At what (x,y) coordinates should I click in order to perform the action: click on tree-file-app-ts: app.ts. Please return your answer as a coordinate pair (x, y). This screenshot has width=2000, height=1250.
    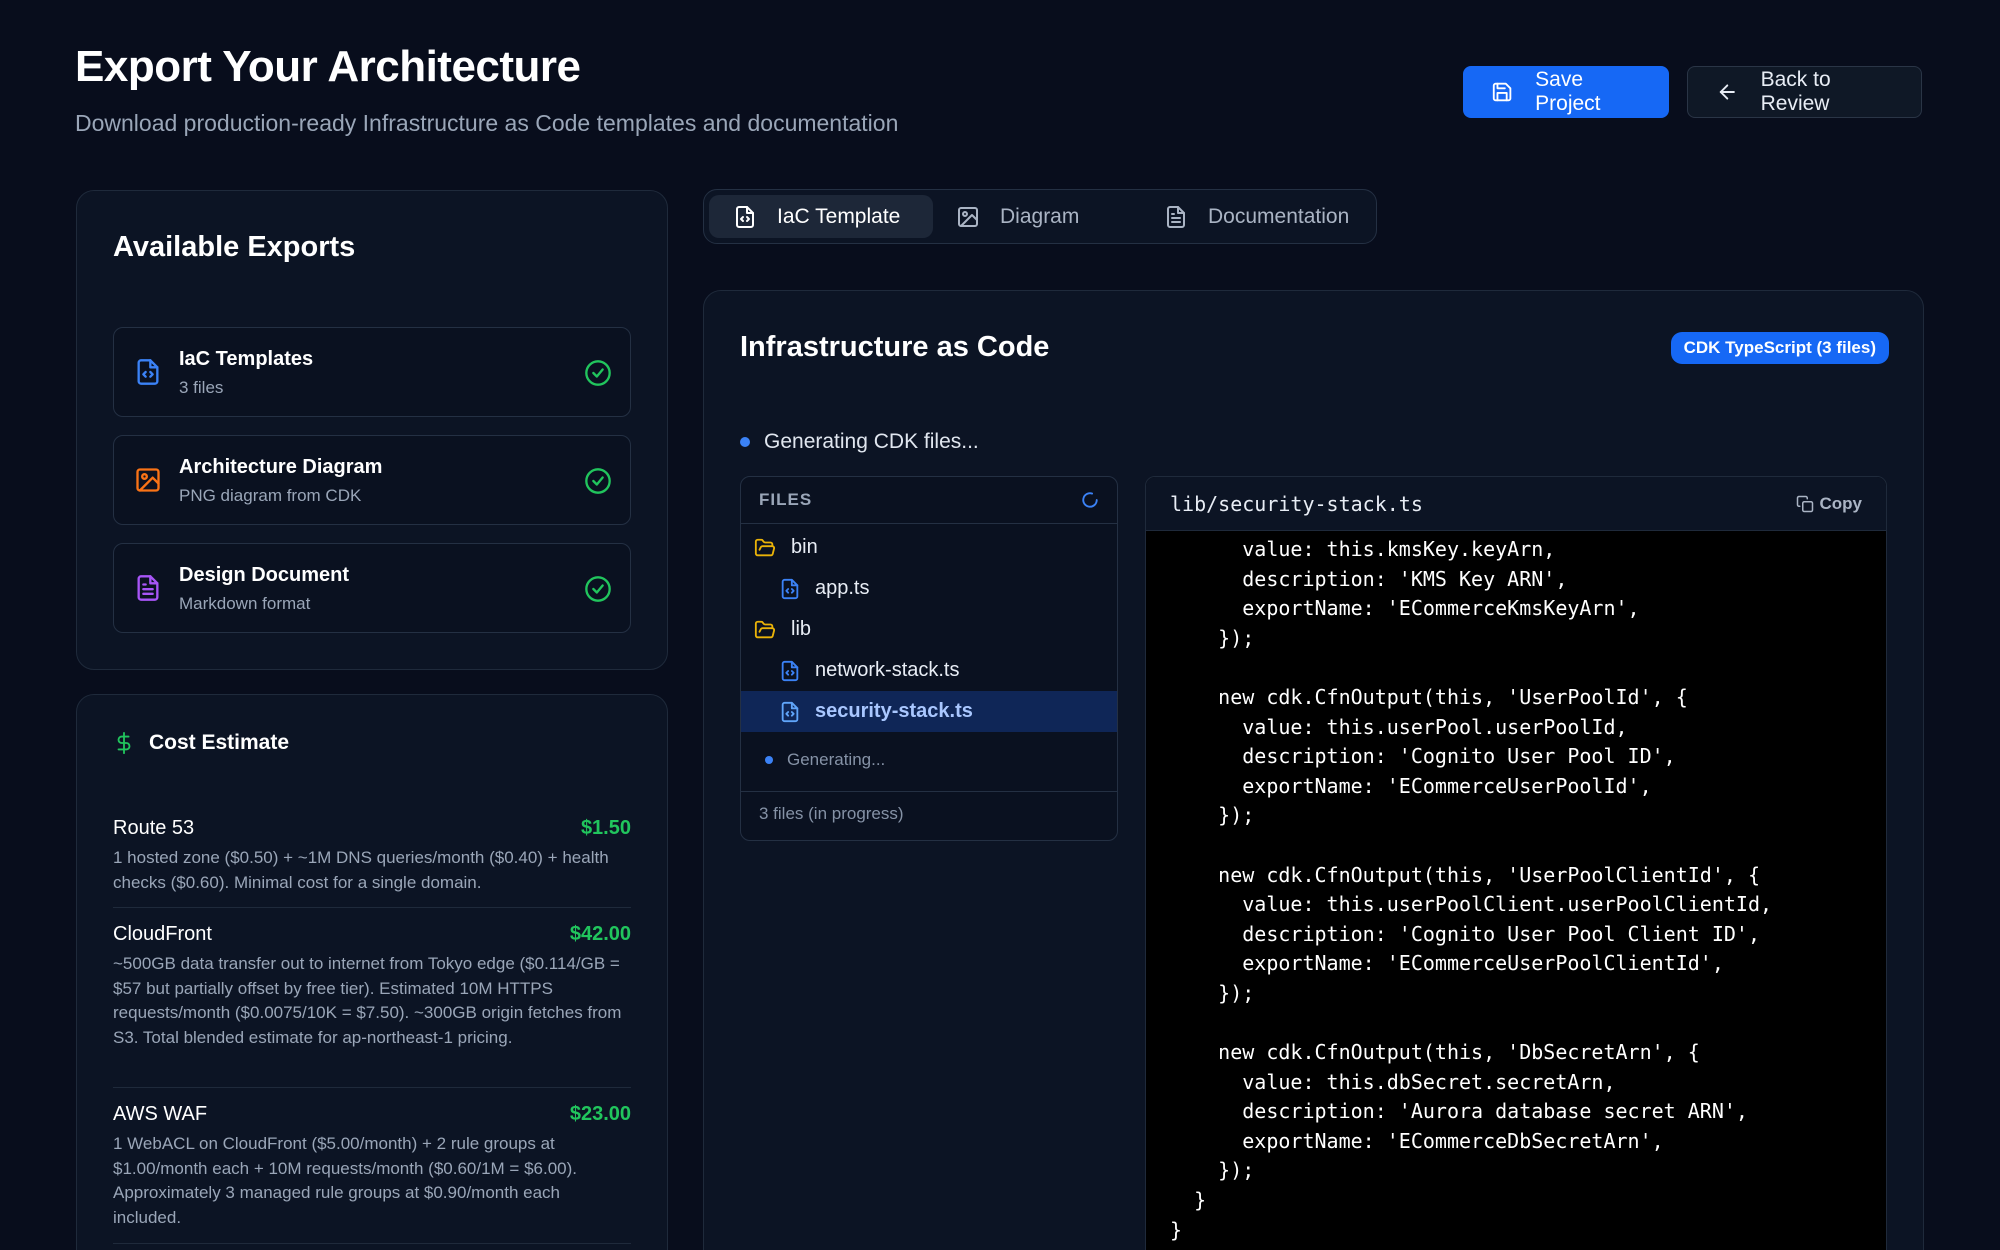
    Looking at the image, I should click on (824, 588).